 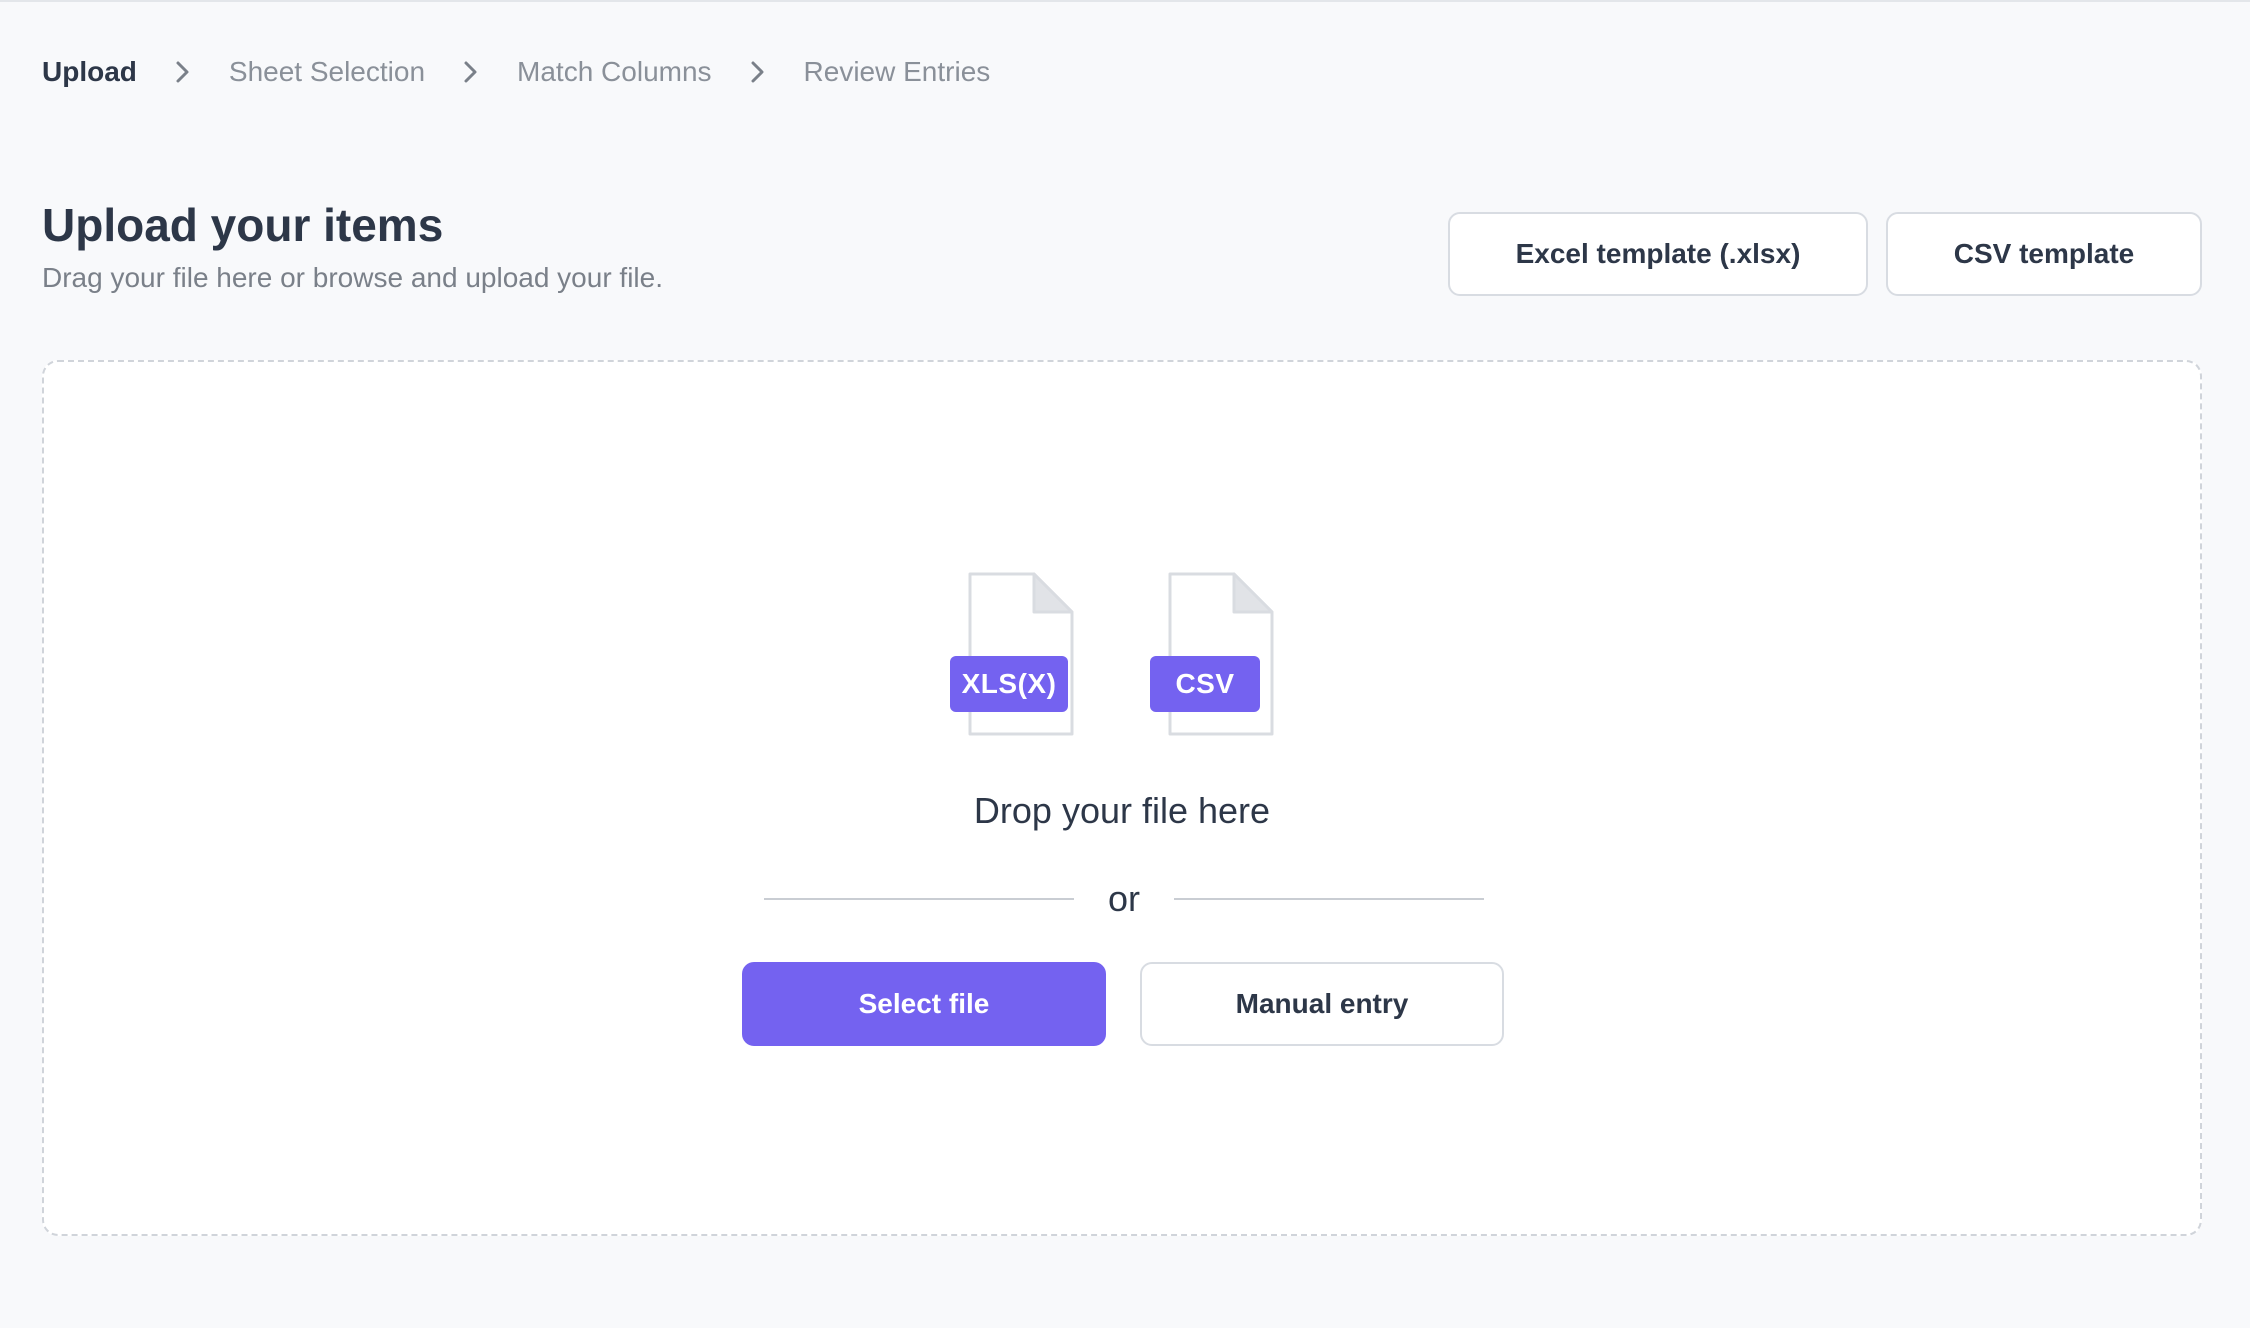 I want to click on csv-template-button: CSV template, so click(x=2044, y=254).